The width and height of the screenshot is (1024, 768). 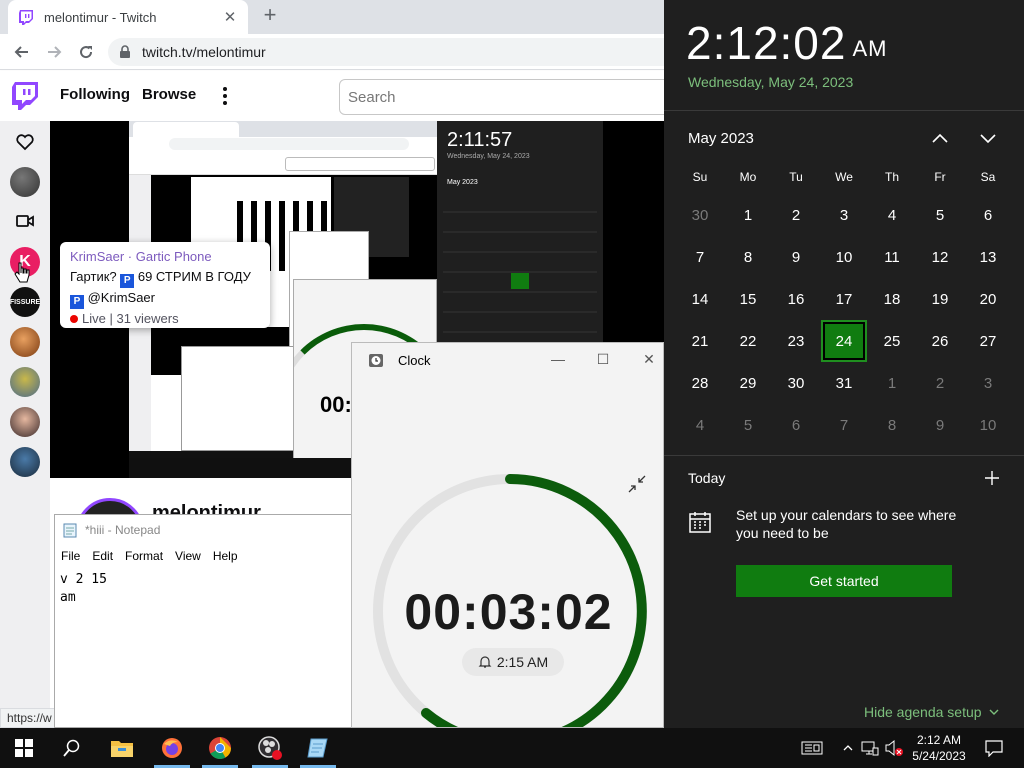 I want to click on weekday-label: Su, so click(x=700, y=177).